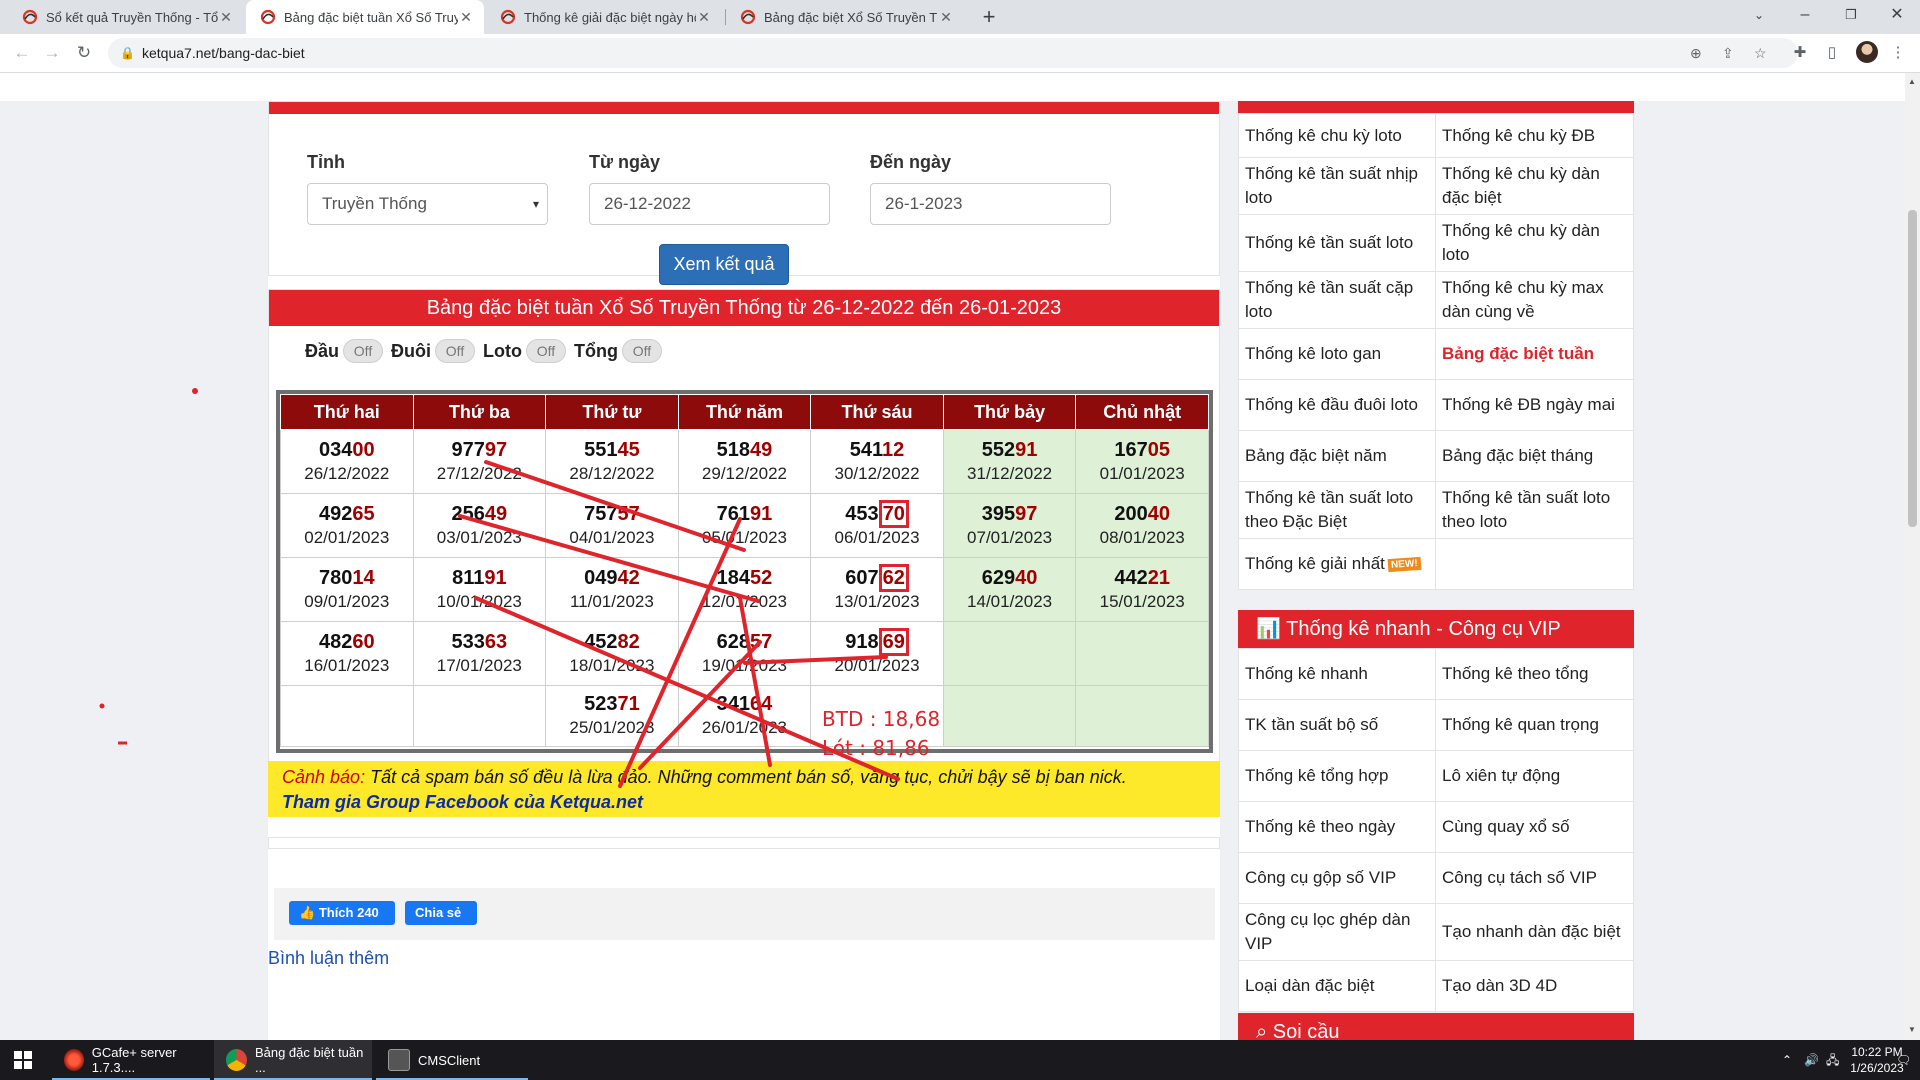 This screenshot has height=1080, width=1920. Describe the element at coordinates (546, 351) in the screenshot. I see `toggle-loto: Off` at that location.